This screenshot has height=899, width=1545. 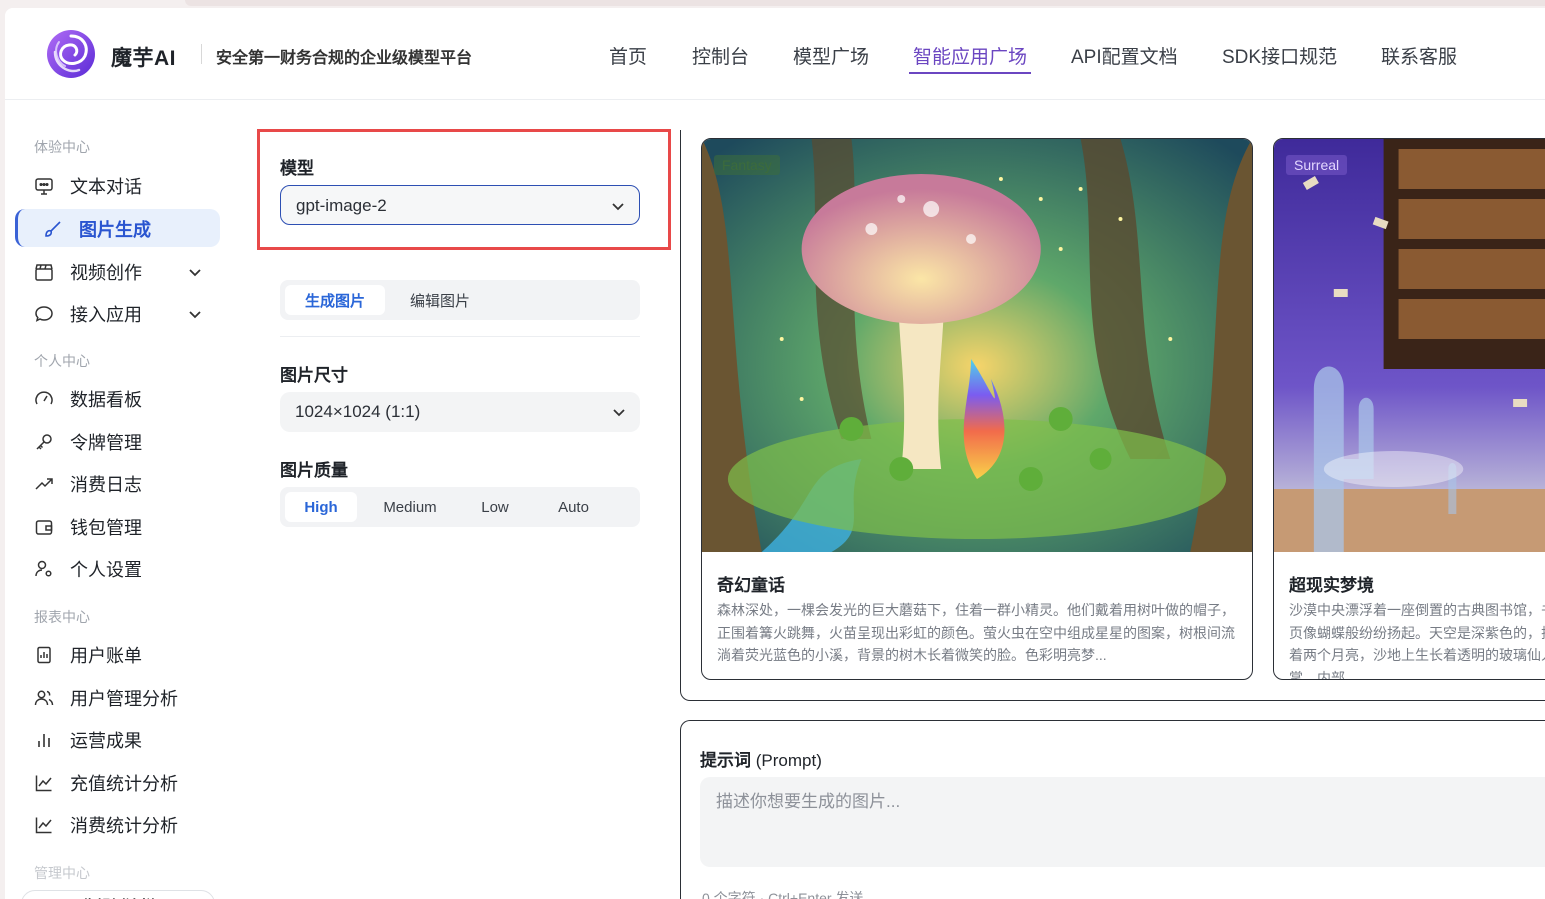 I want to click on nav-active-underline, so click(x=970, y=73).